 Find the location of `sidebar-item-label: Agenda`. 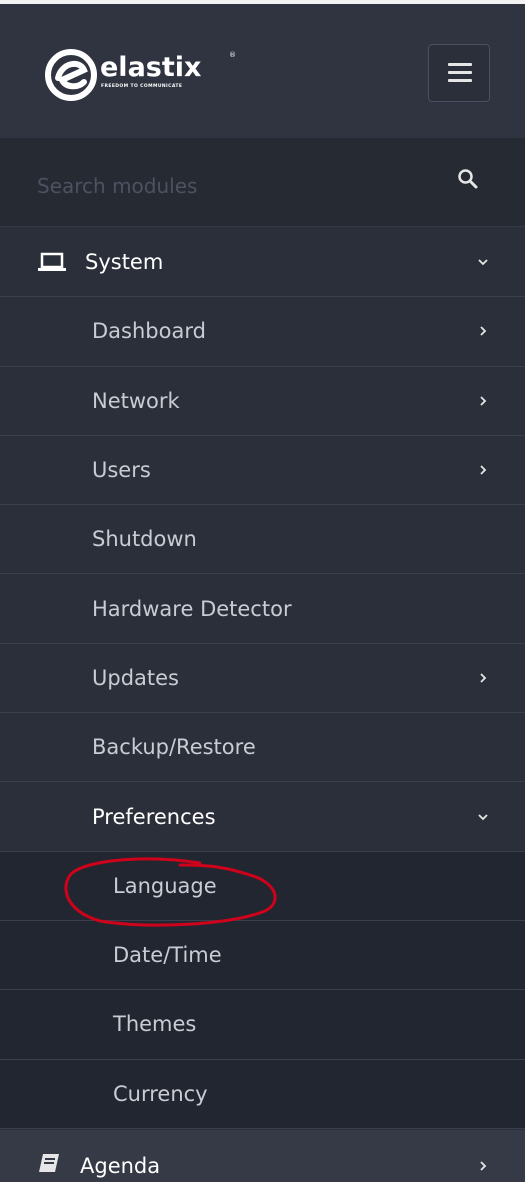

sidebar-item-label: Agenda is located at coordinates (120, 1166).